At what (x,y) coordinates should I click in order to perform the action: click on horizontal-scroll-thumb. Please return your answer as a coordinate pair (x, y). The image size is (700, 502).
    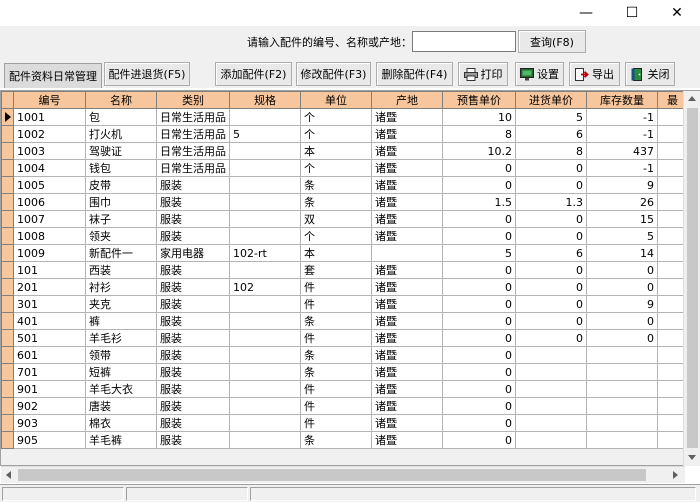
    Looking at the image, I should click on (332, 475).